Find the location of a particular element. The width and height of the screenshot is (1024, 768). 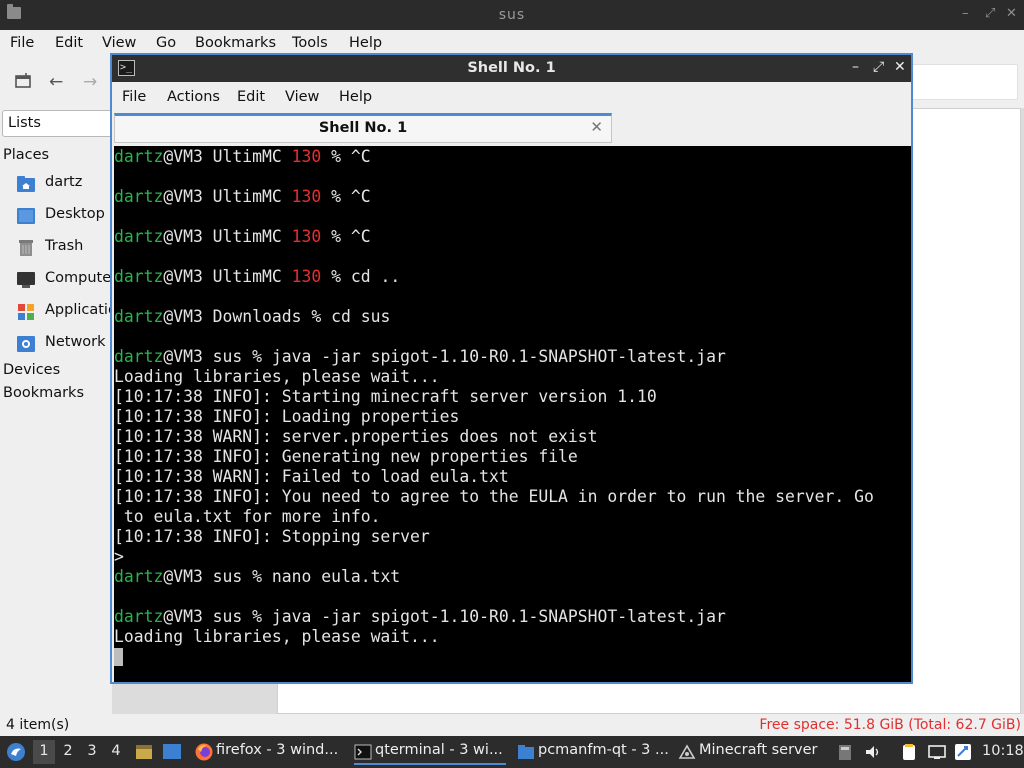

terminal-line: dartz@VM3 sus % nano eula.txt is located at coordinates (494, 577).